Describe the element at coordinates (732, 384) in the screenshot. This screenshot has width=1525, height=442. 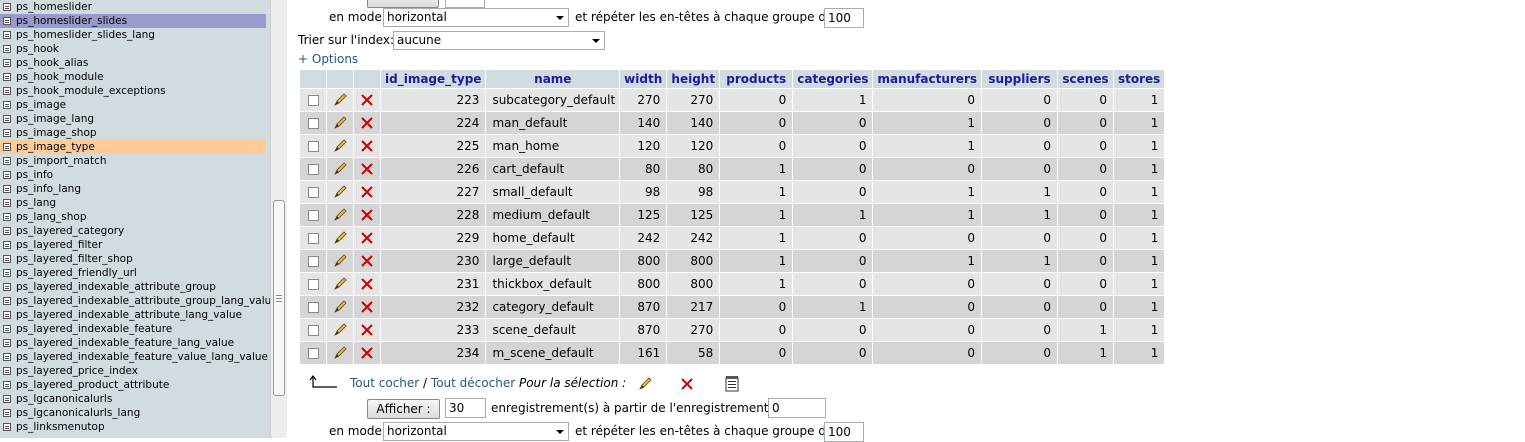
I see `export-icon` at that location.